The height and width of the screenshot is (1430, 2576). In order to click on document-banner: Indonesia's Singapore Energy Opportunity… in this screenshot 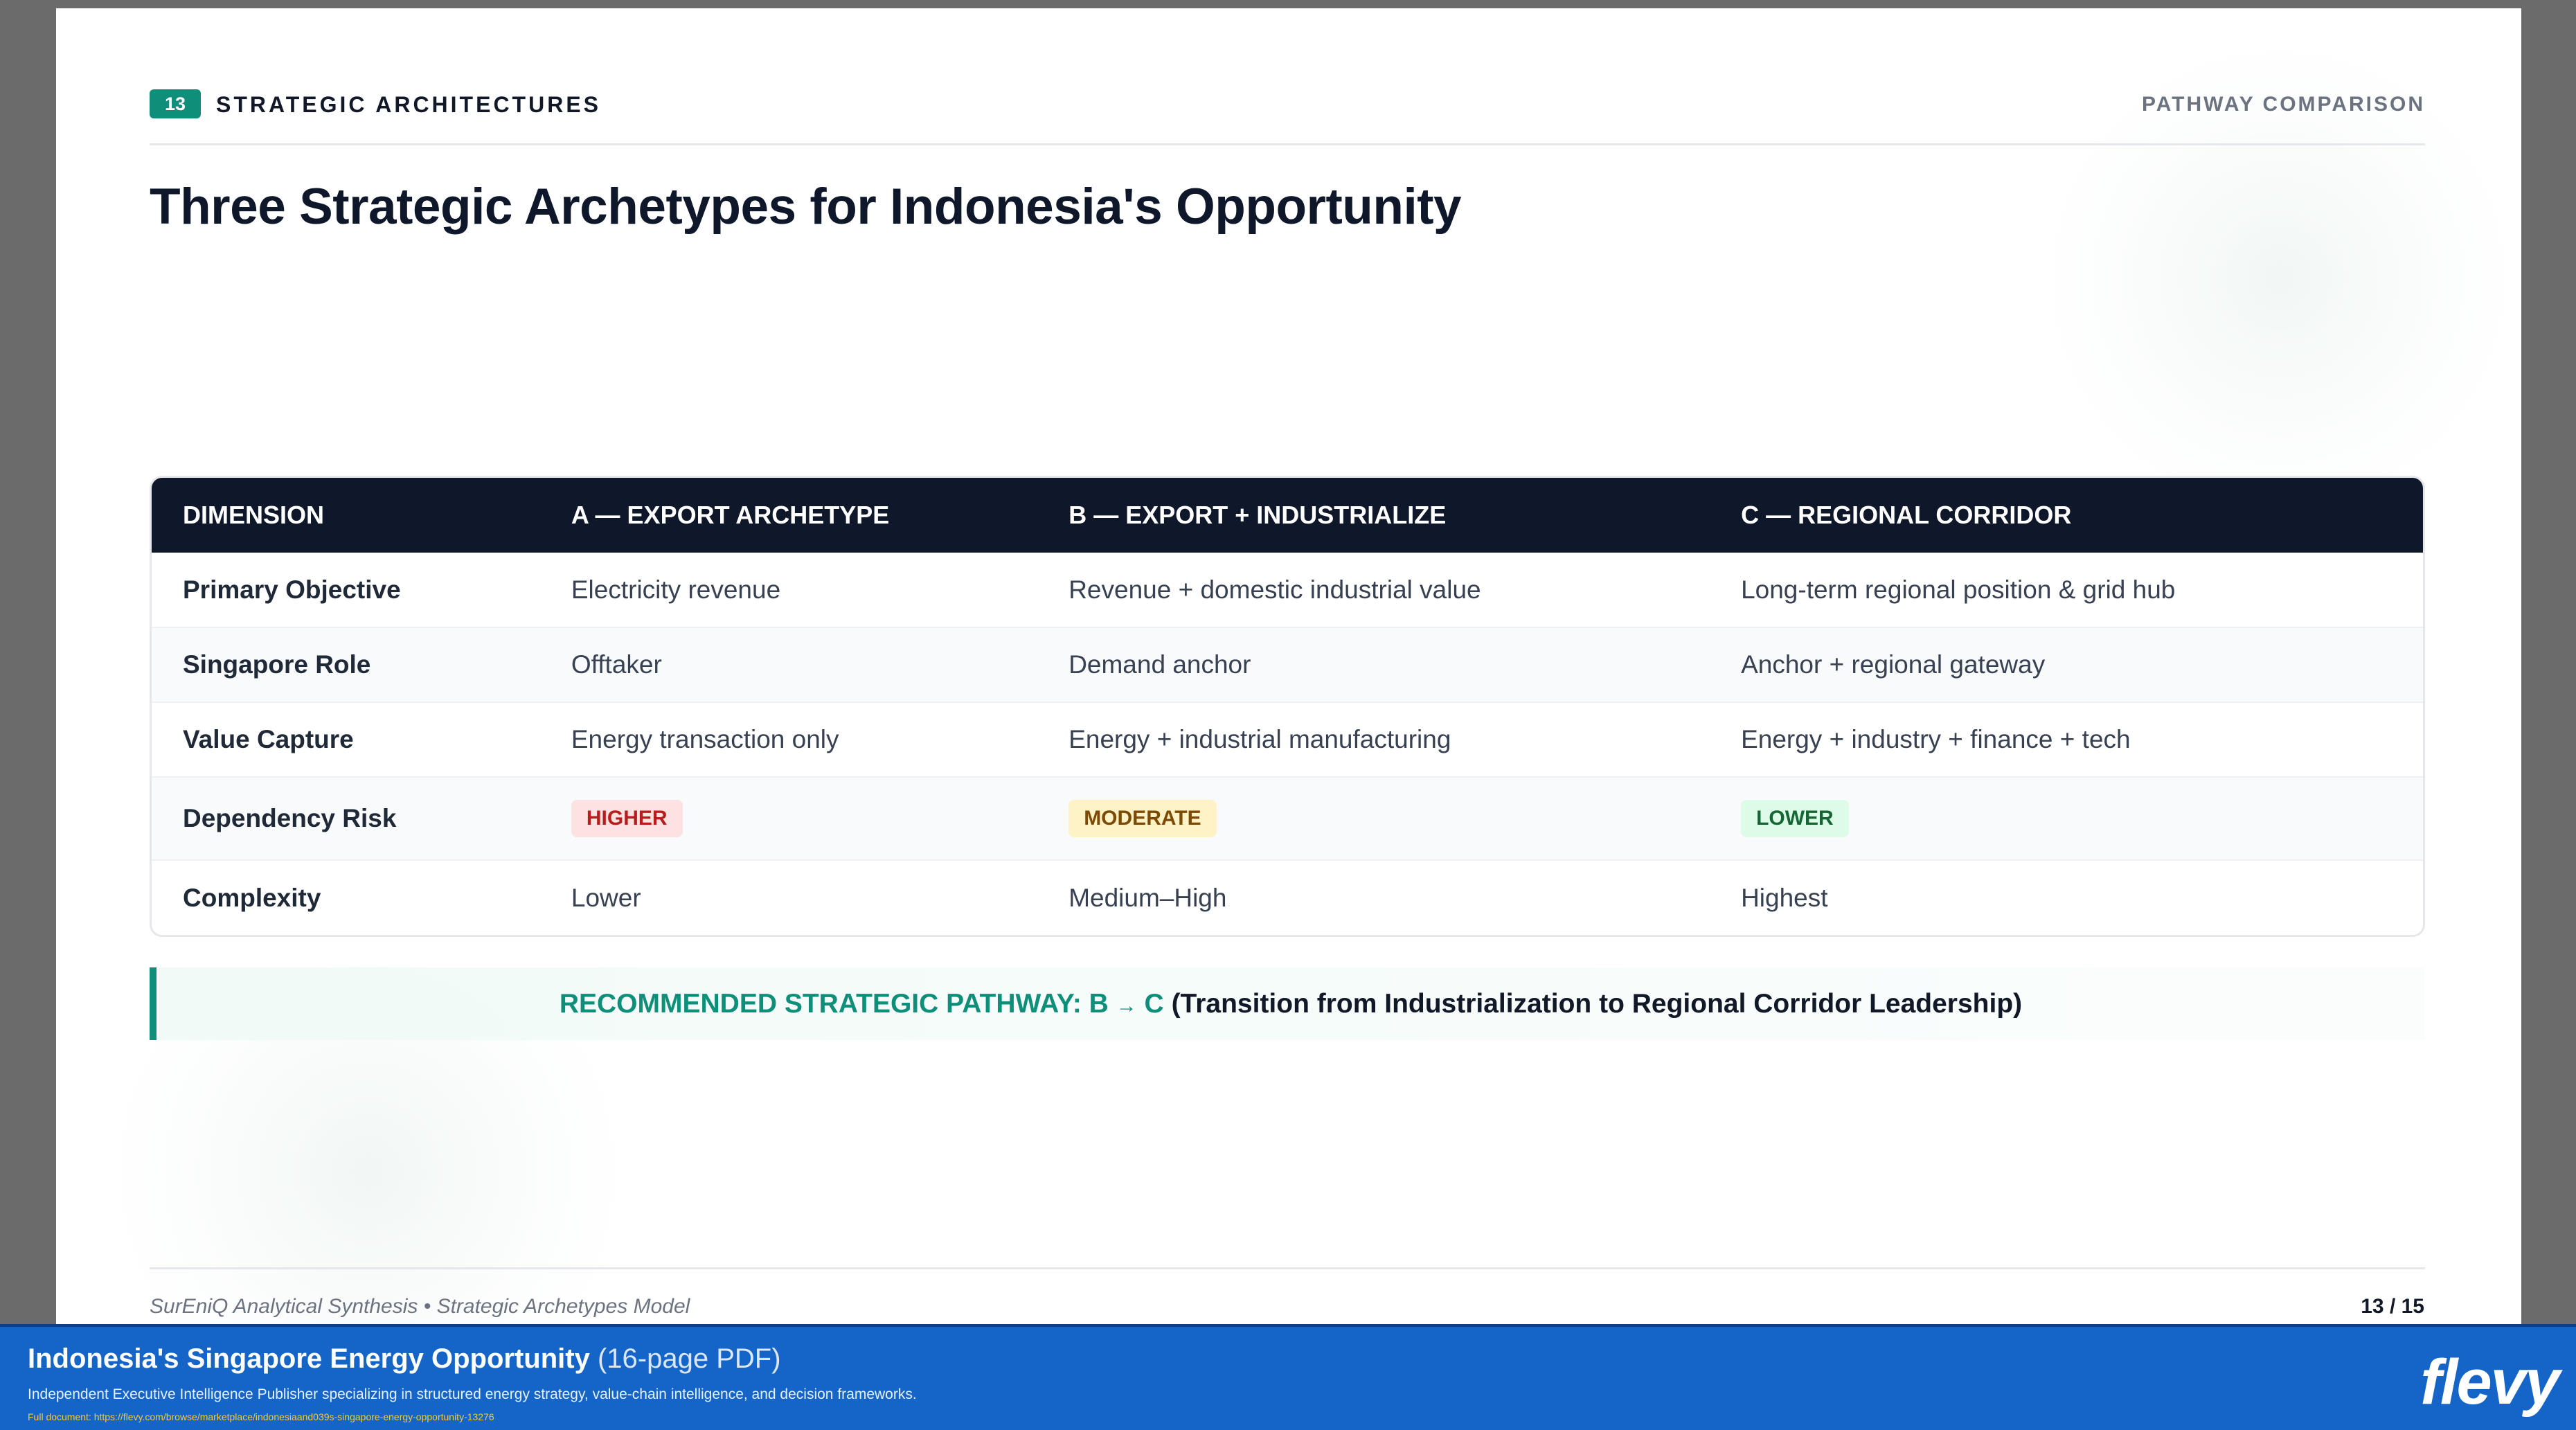, I will do `click(1288, 1377)`.